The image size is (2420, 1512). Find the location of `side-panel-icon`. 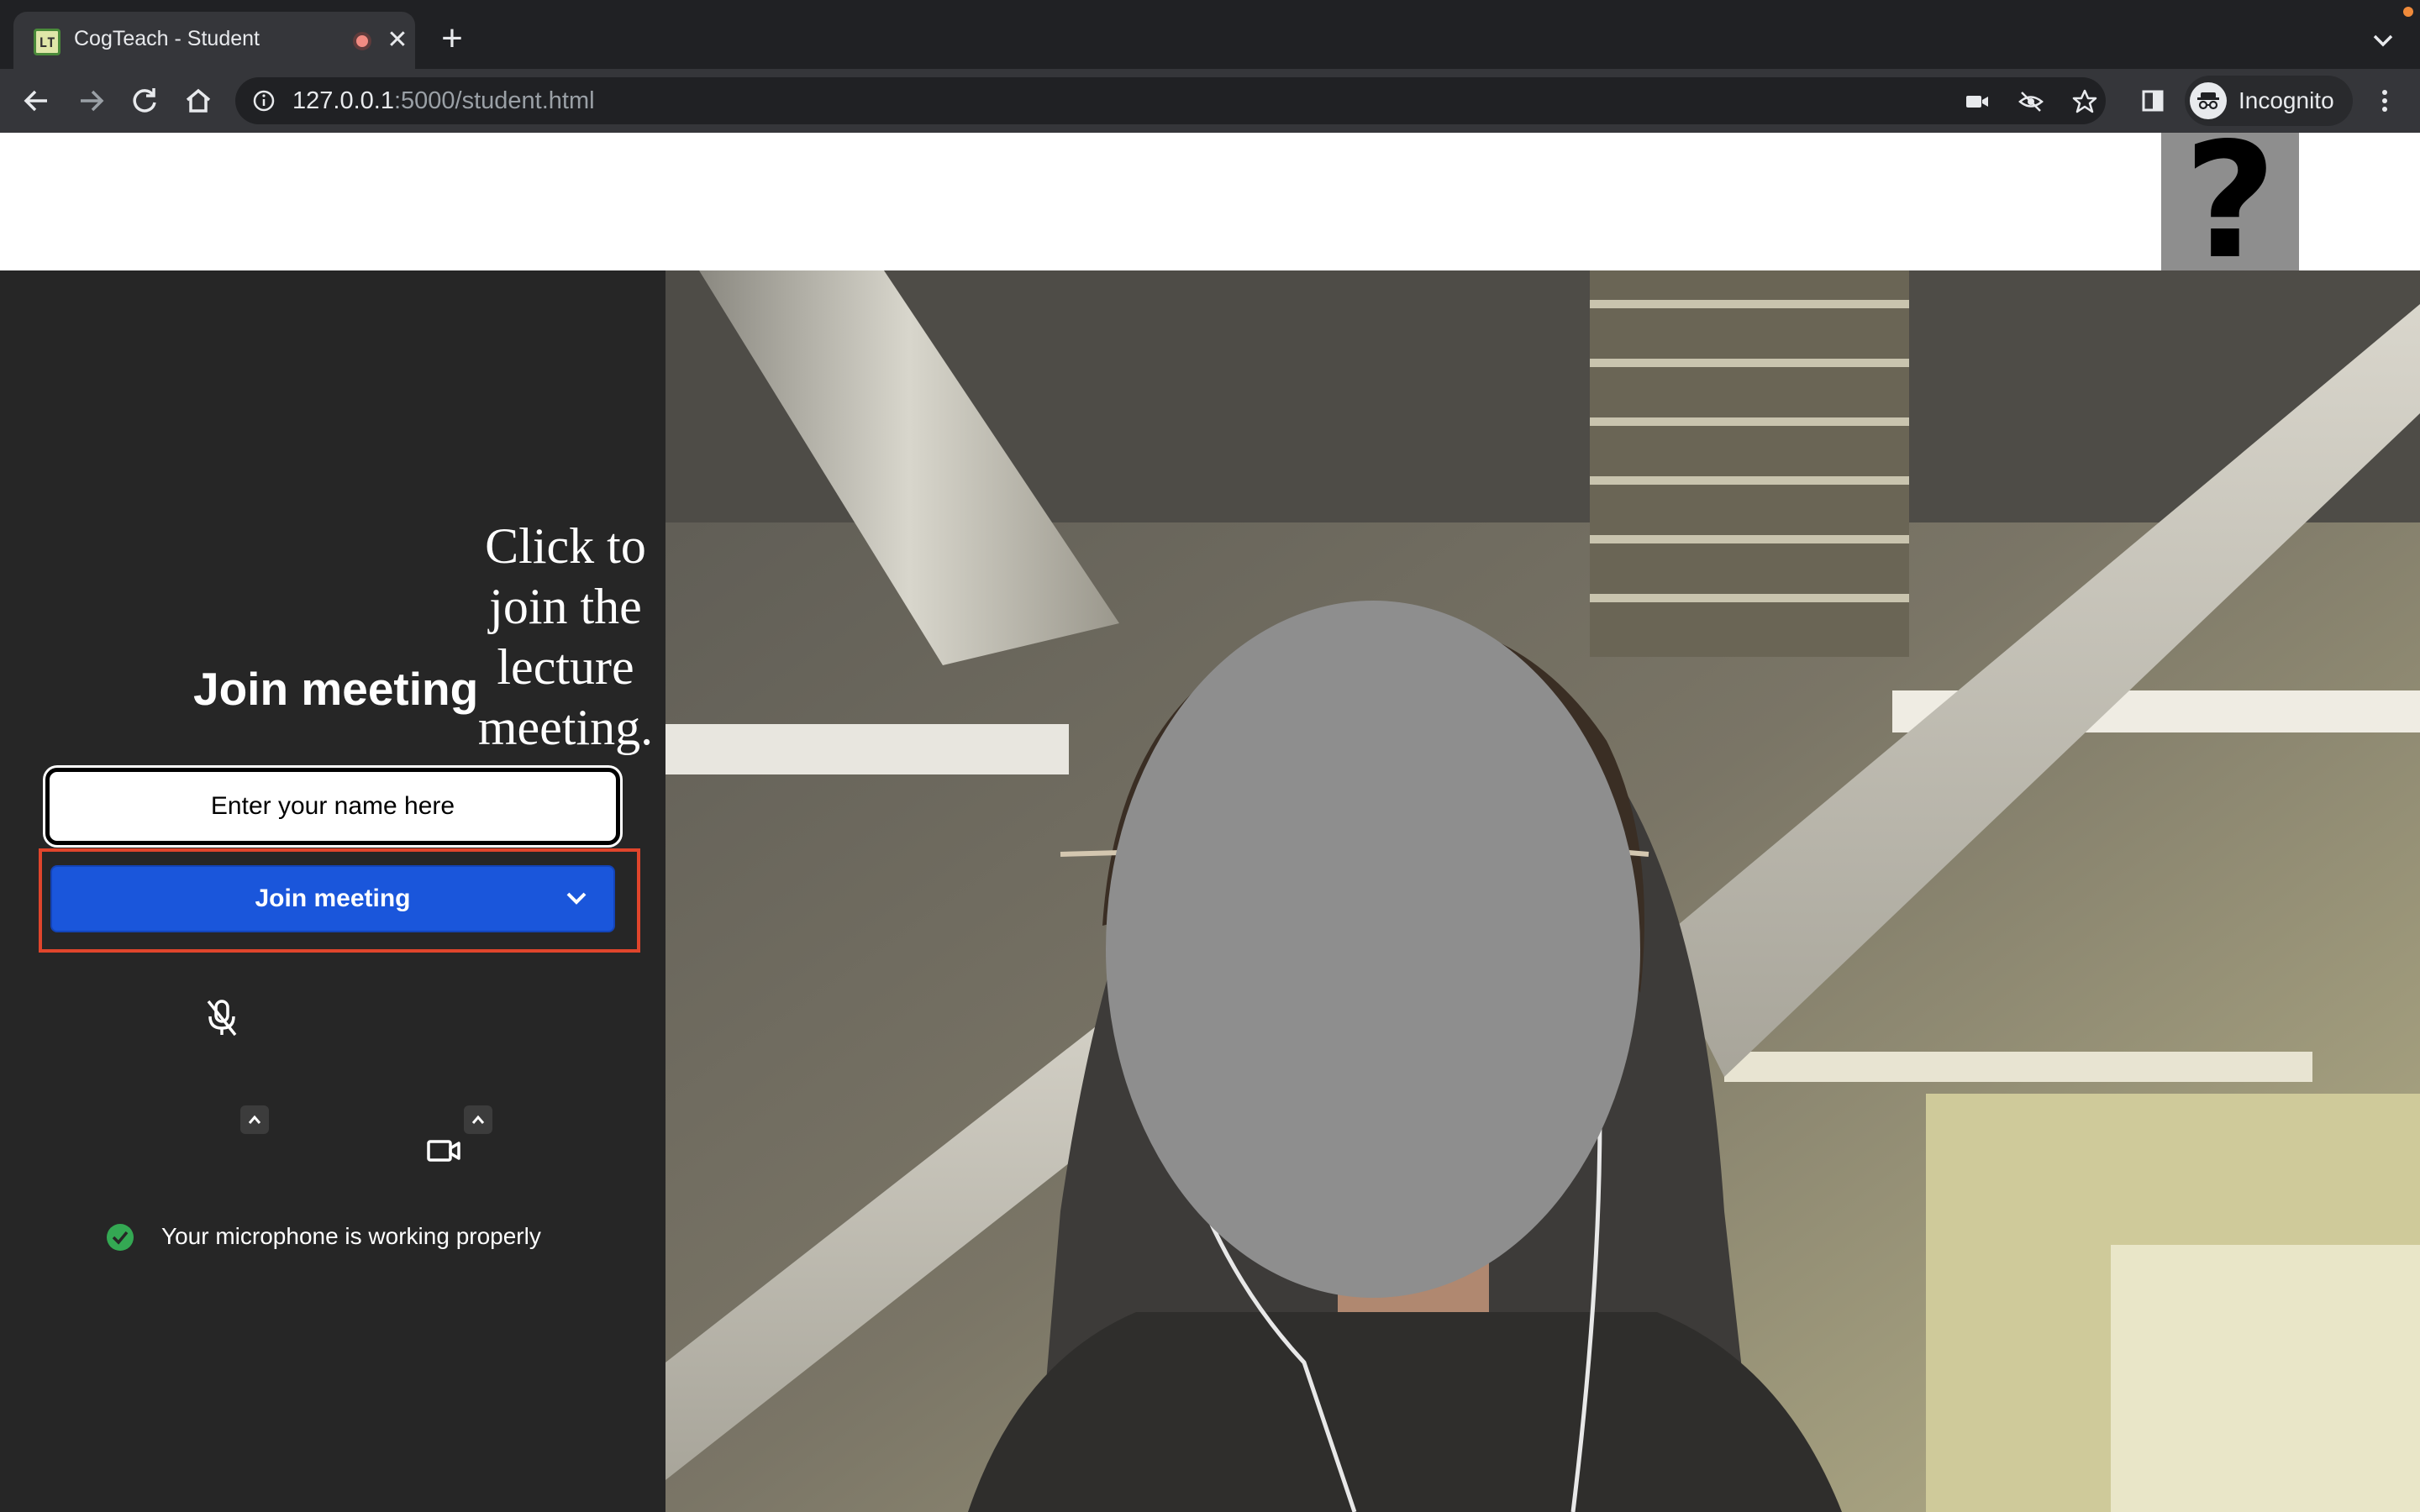

side-panel-icon is located at coordinates (2153, 101).